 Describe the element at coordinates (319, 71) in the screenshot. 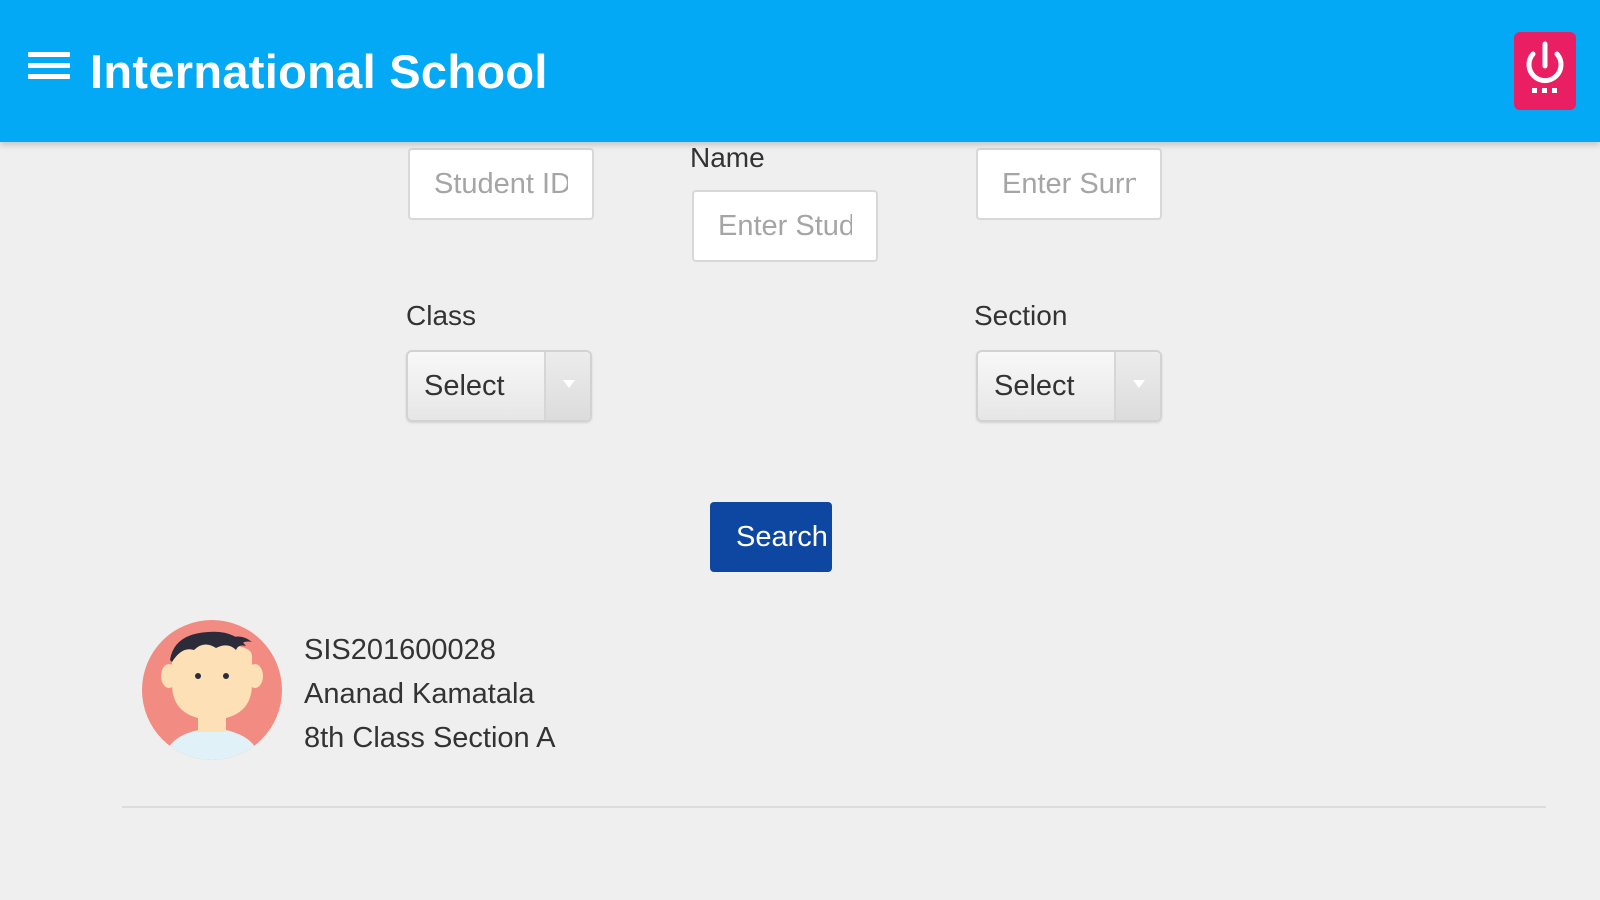

I see `app-title: International School` at that location.